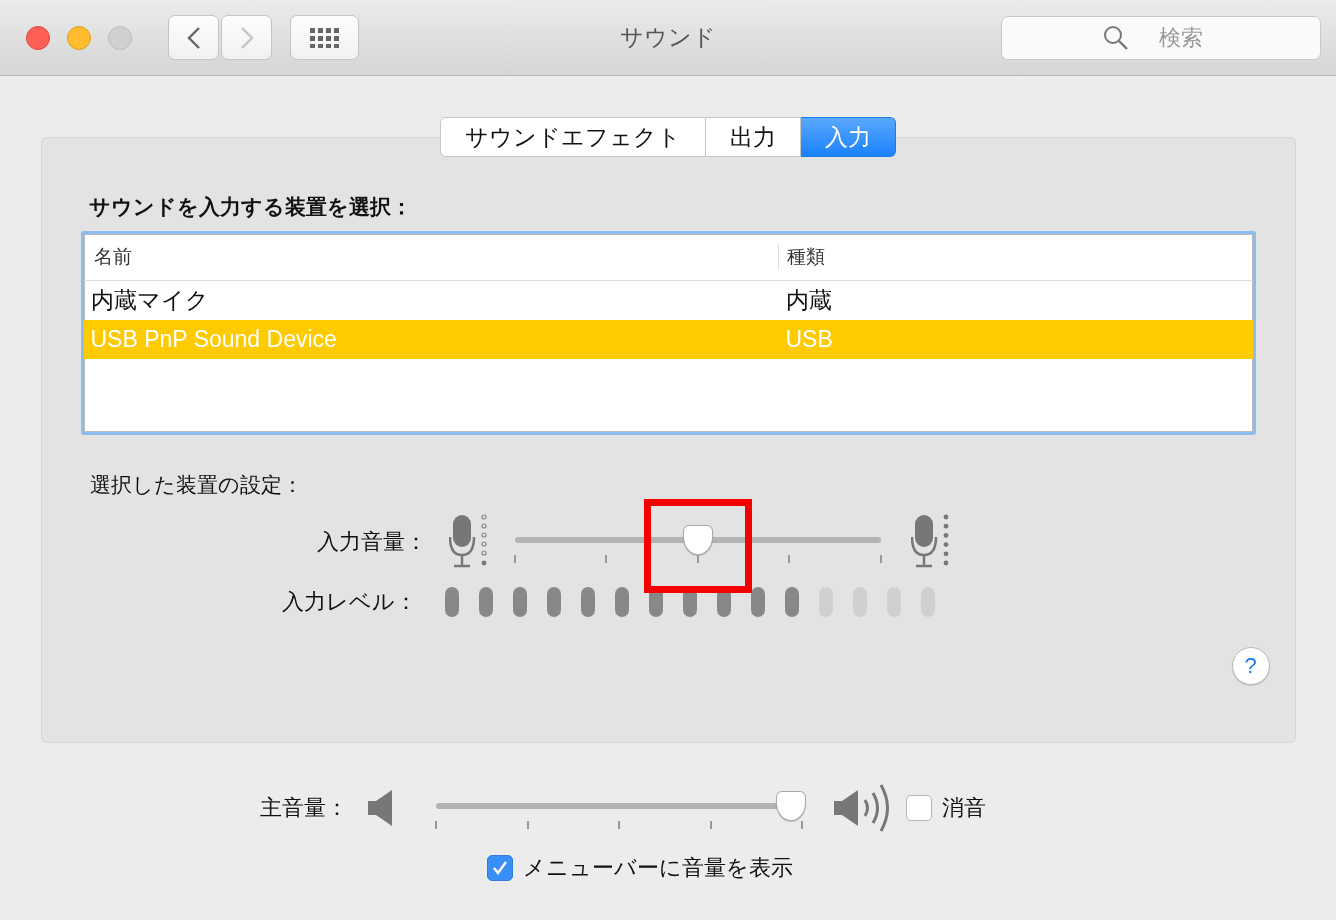 The height and width of the screenshot is (920, 1336). I want to click on checkmark-icon, so click(500, 868).